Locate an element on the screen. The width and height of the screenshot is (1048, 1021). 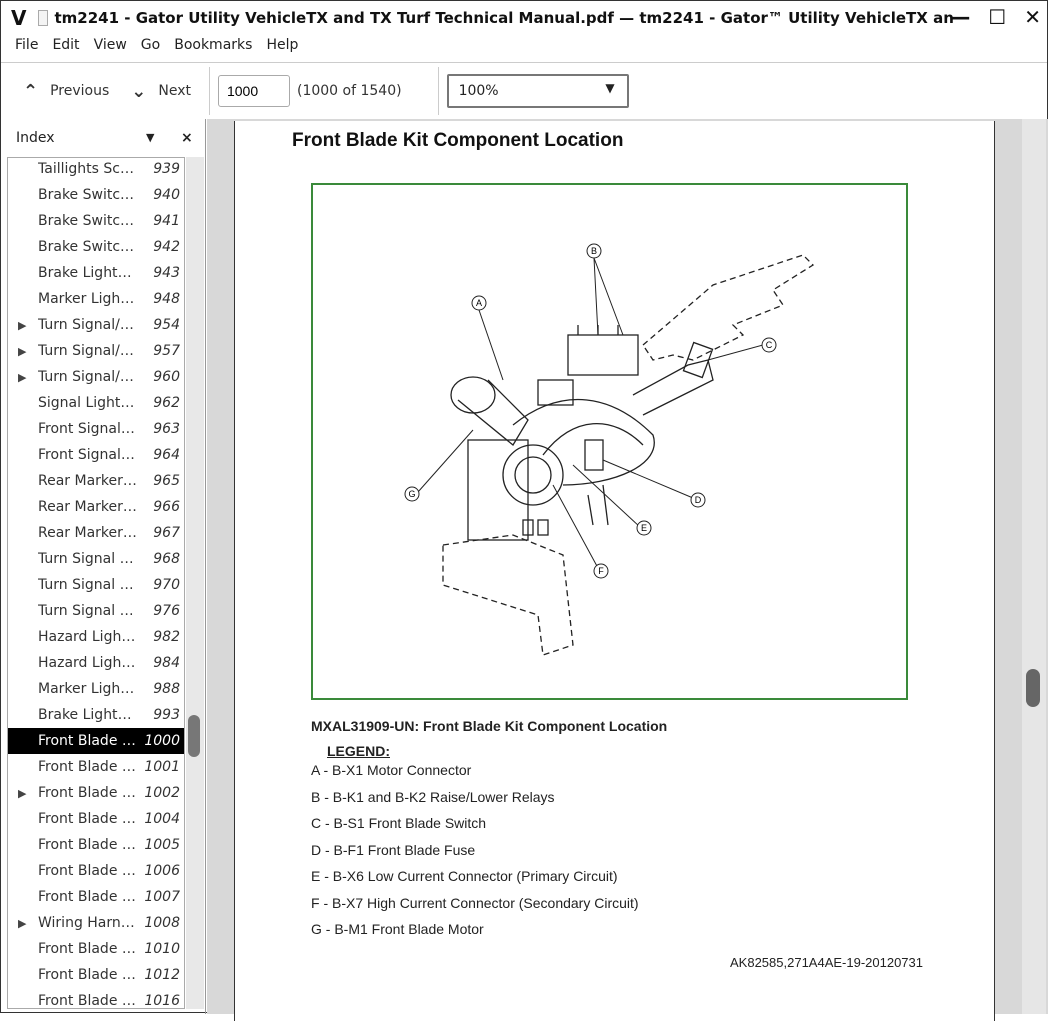
callouts is located at coordinates (590, 411).